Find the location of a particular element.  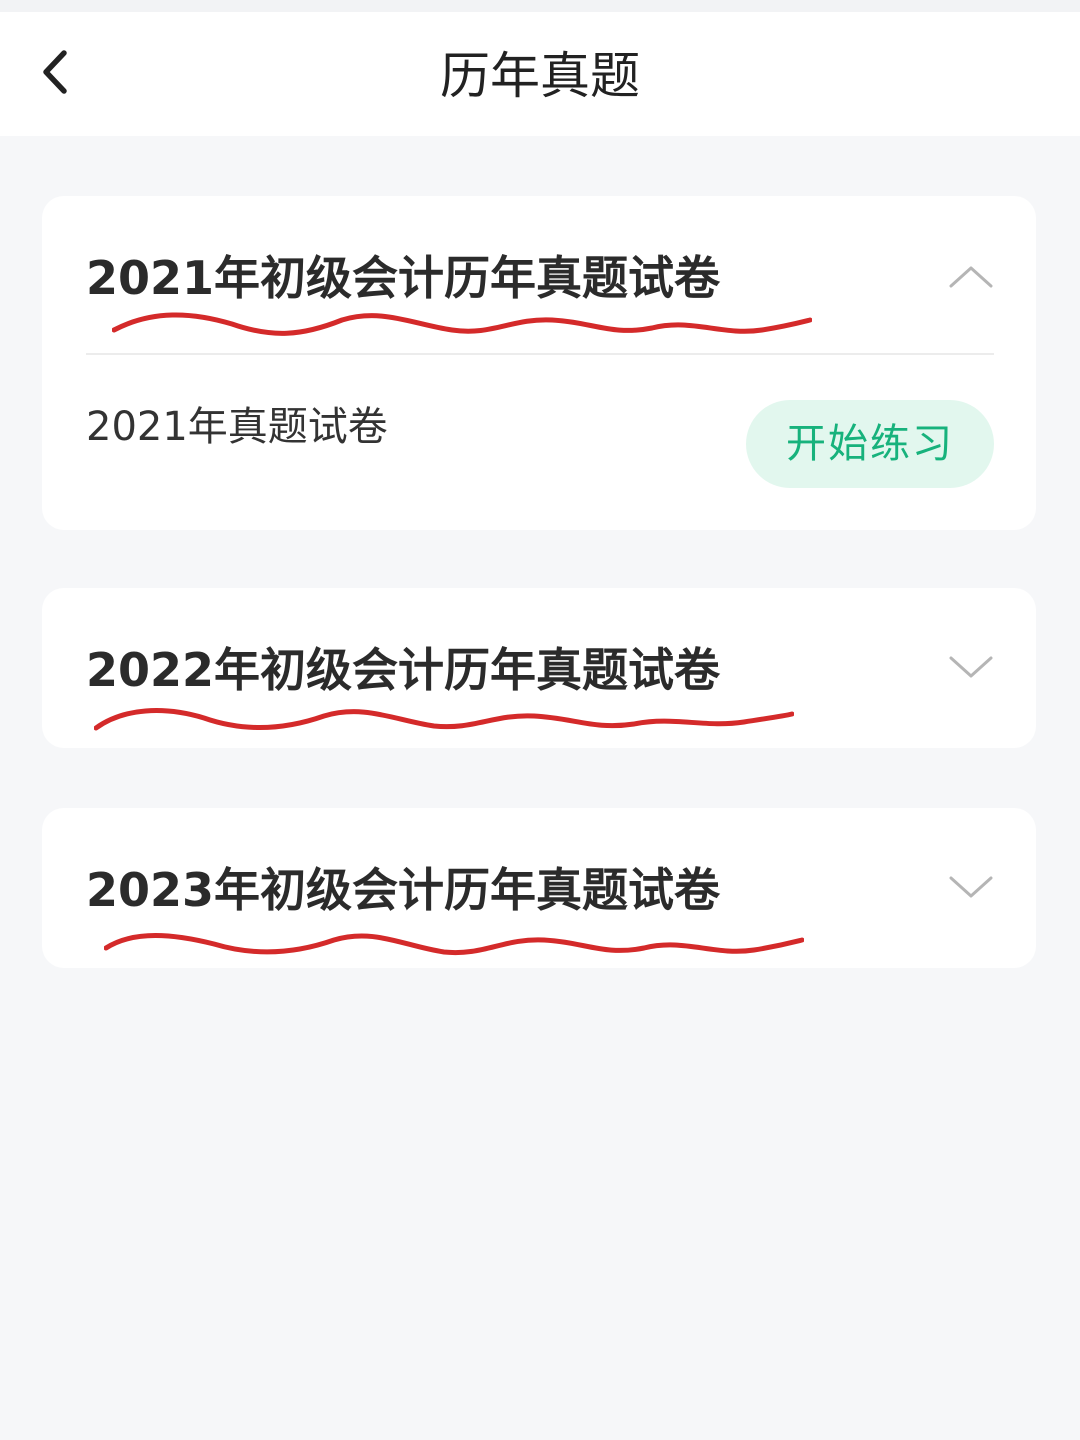

paper-card-header: 2021年初级会计历年真题试卷 is located at coordinates (539, 275).